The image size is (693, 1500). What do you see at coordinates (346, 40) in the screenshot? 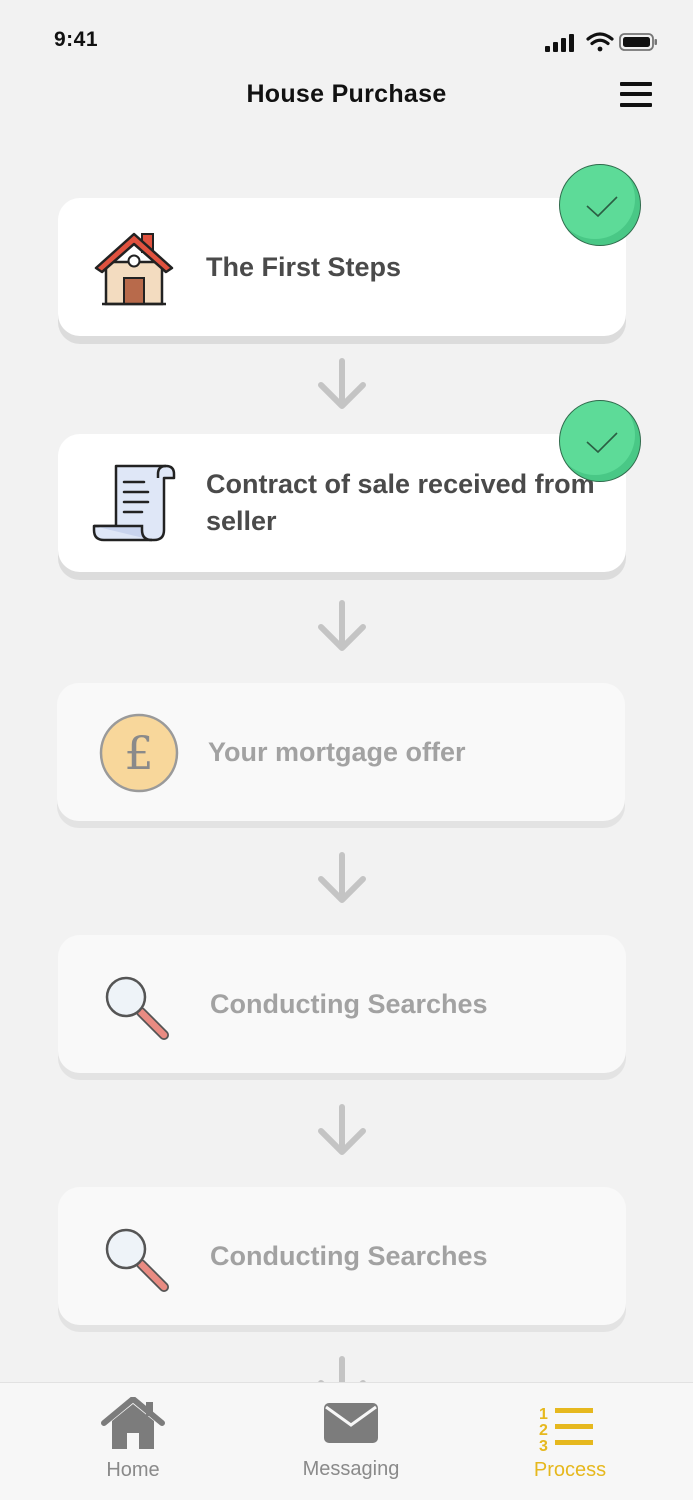
I see `status-bar: 9:41` at bounding box center [346, 40].